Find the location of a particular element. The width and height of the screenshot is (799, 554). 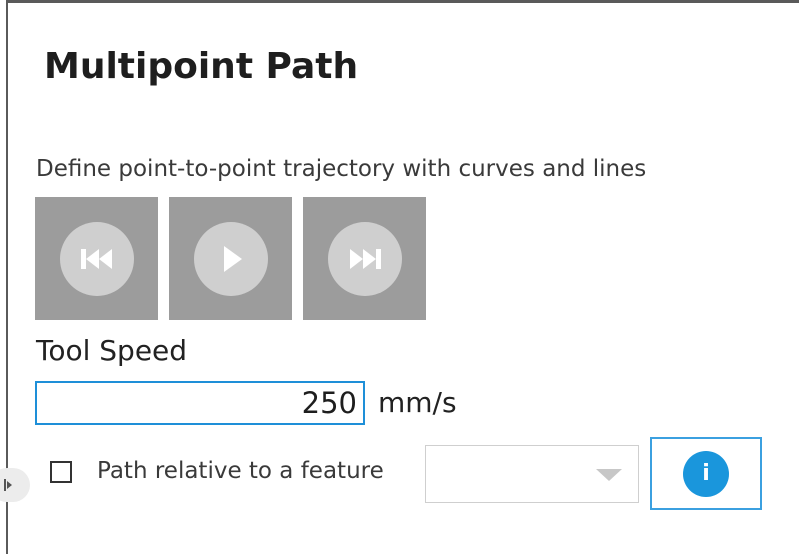

tool-speed-label: Tool Speed is located at coordinates (112, 350).